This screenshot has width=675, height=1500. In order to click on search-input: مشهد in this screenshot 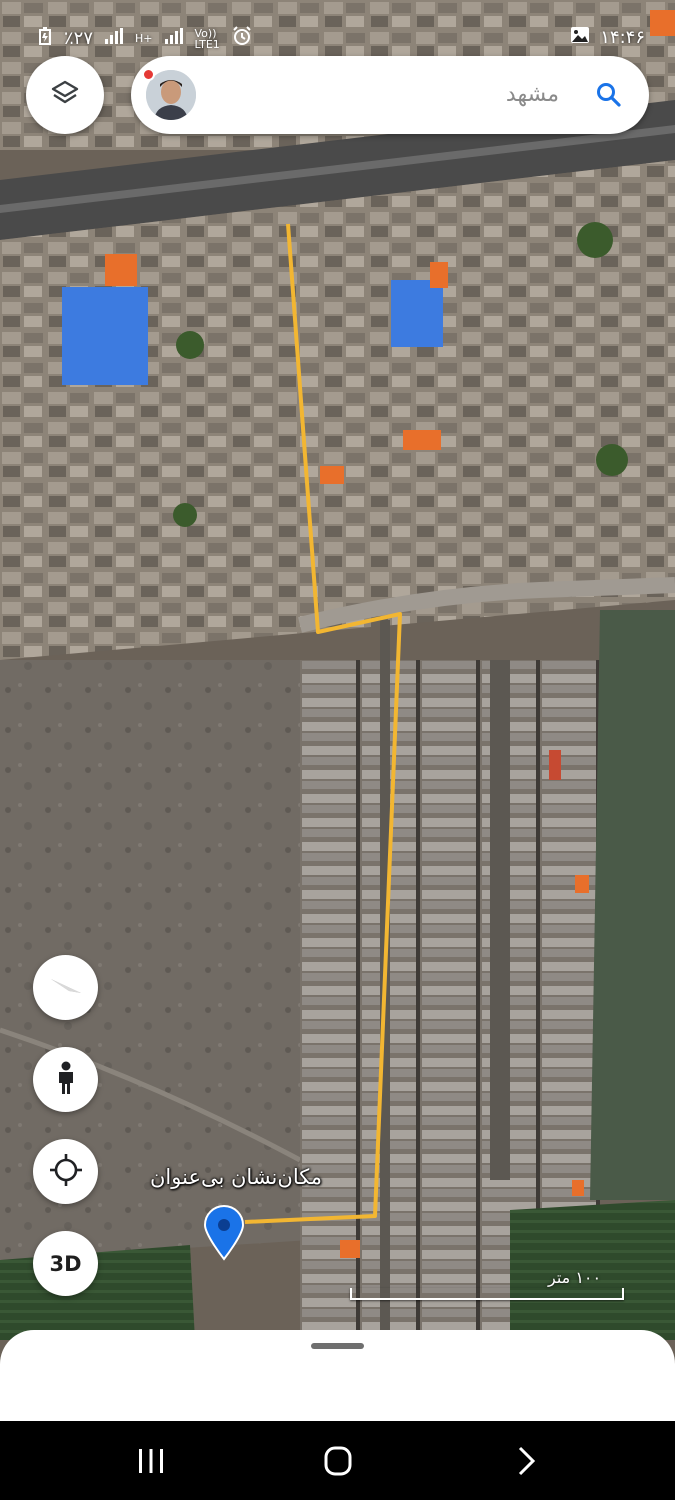, I will do `click(532, 95)`.